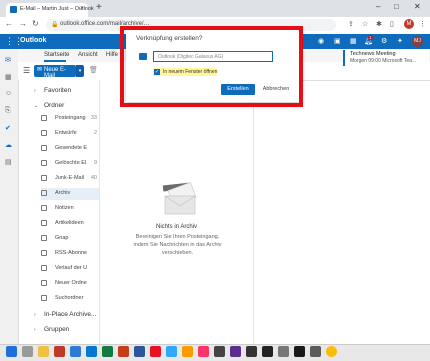 The image size is (430, 361). I want to click on lightbulb-icon: ✦, so click(400, 41).